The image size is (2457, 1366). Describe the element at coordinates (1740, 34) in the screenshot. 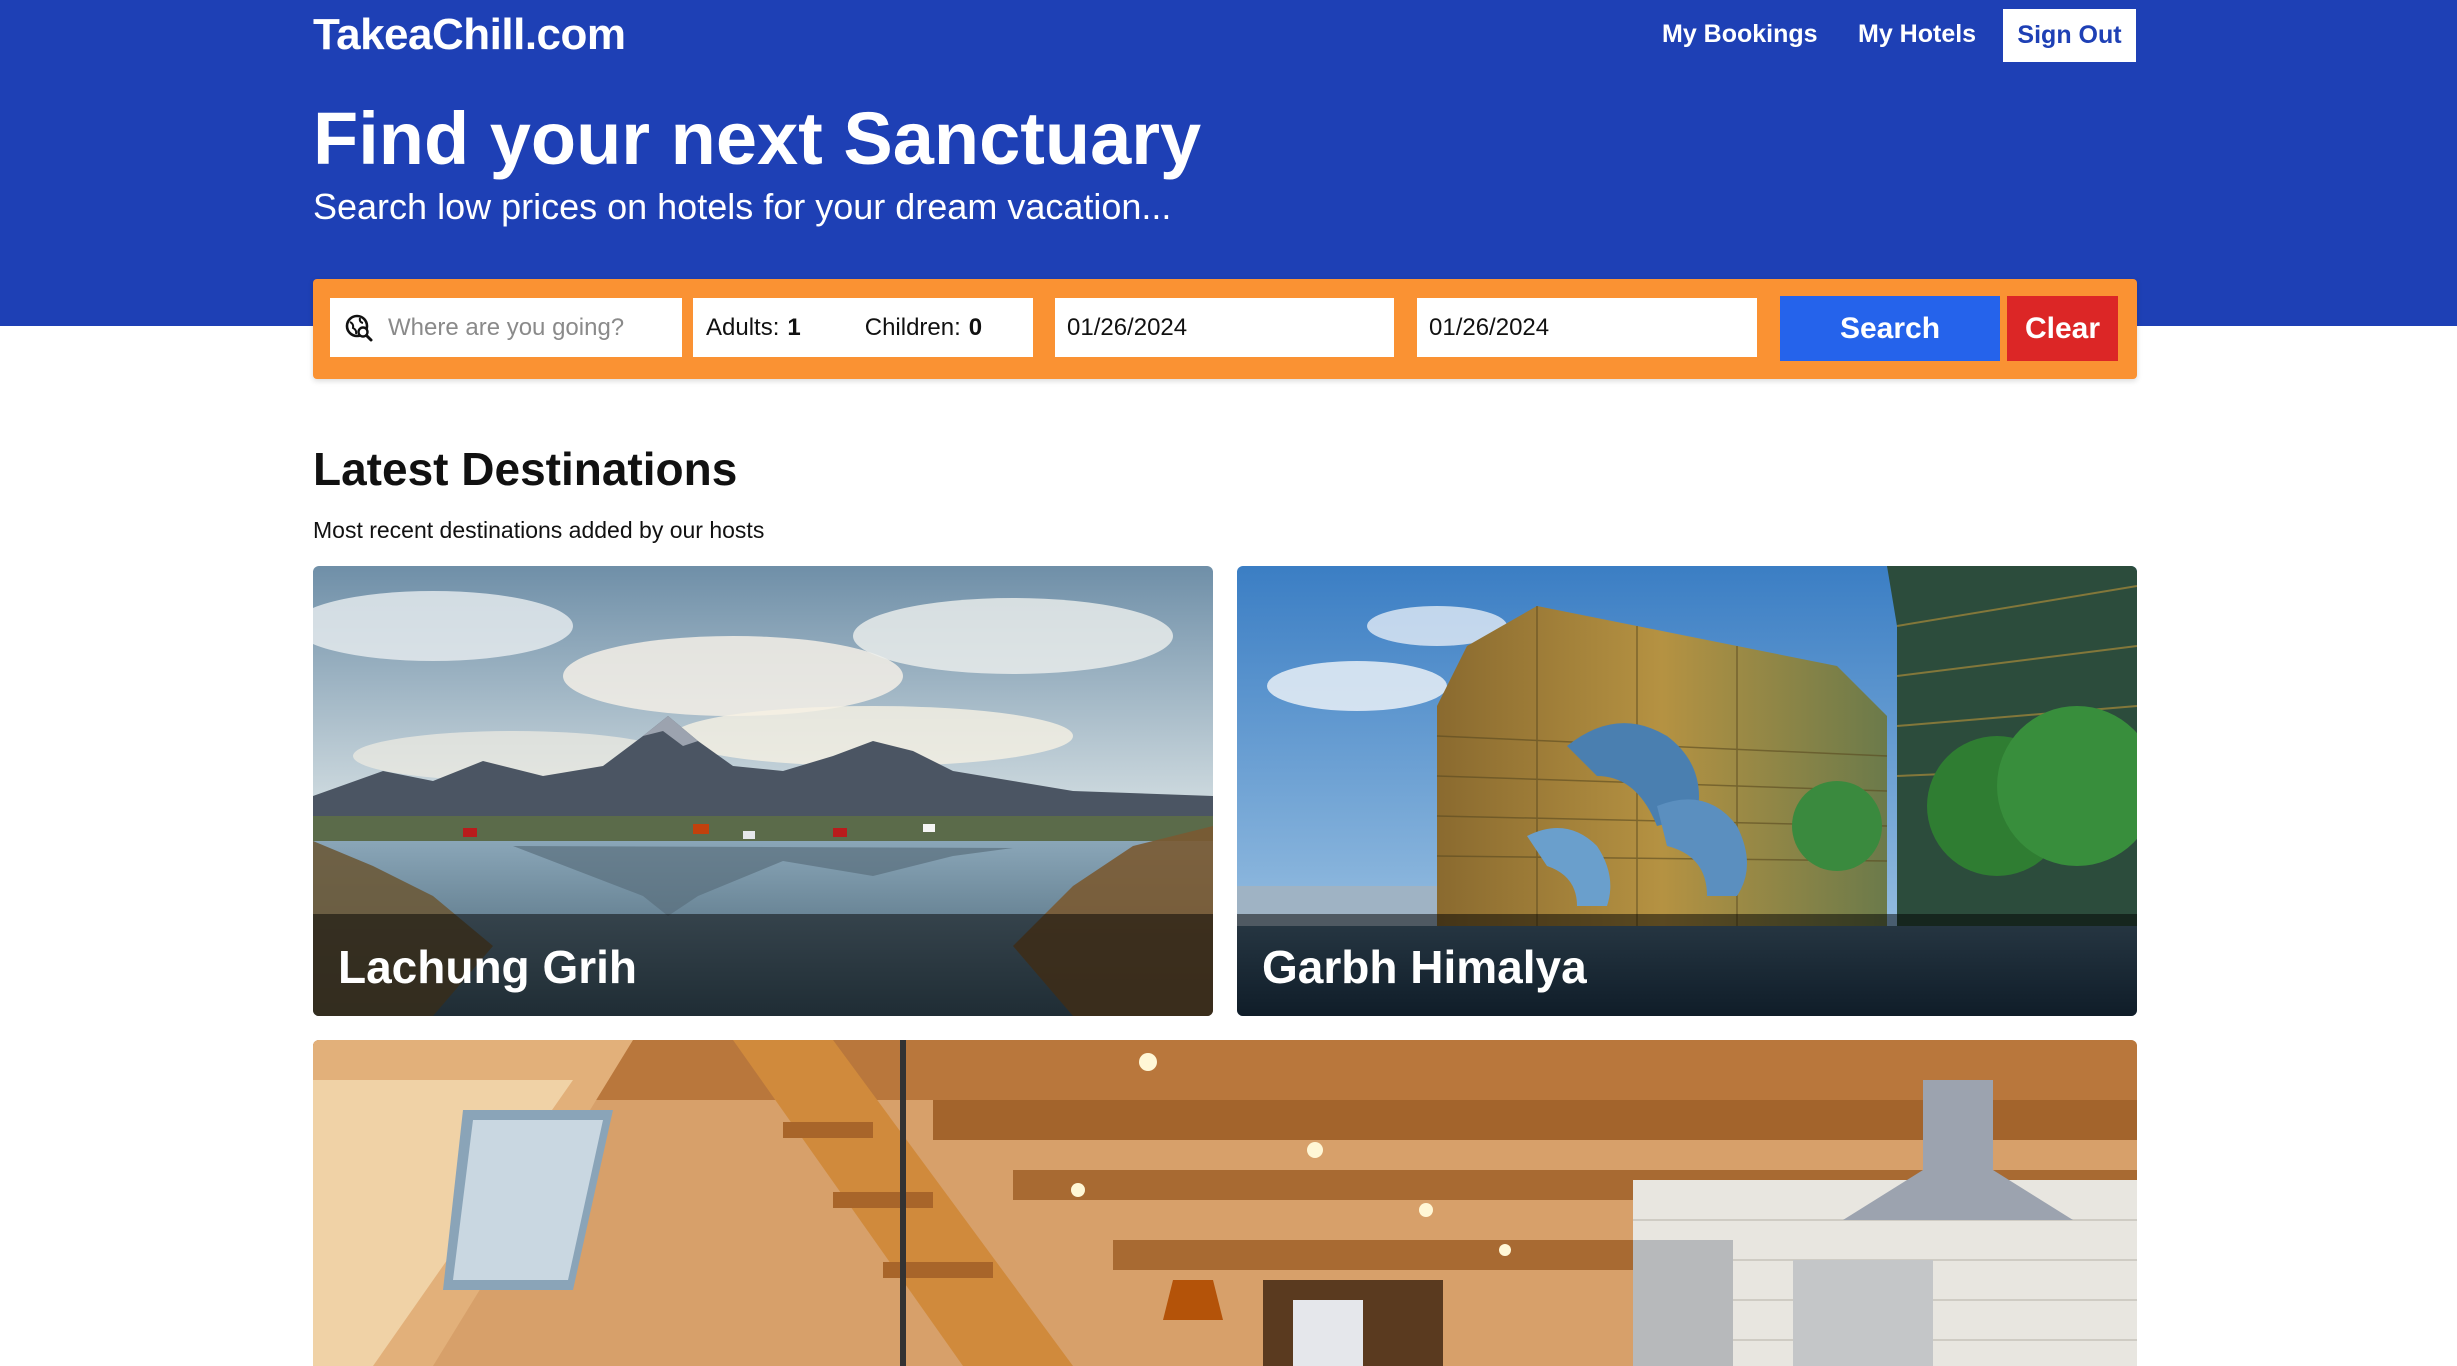

I see `my-bookings-link: My Bookings` at that location.